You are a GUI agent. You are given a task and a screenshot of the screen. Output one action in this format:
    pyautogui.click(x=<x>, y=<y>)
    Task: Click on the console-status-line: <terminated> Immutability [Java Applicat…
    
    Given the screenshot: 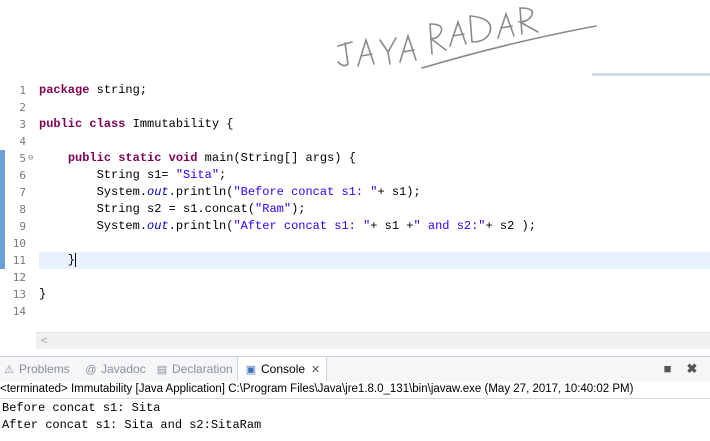 What is the action you would take?
    pyautogui.click(x=355, y=390)
    